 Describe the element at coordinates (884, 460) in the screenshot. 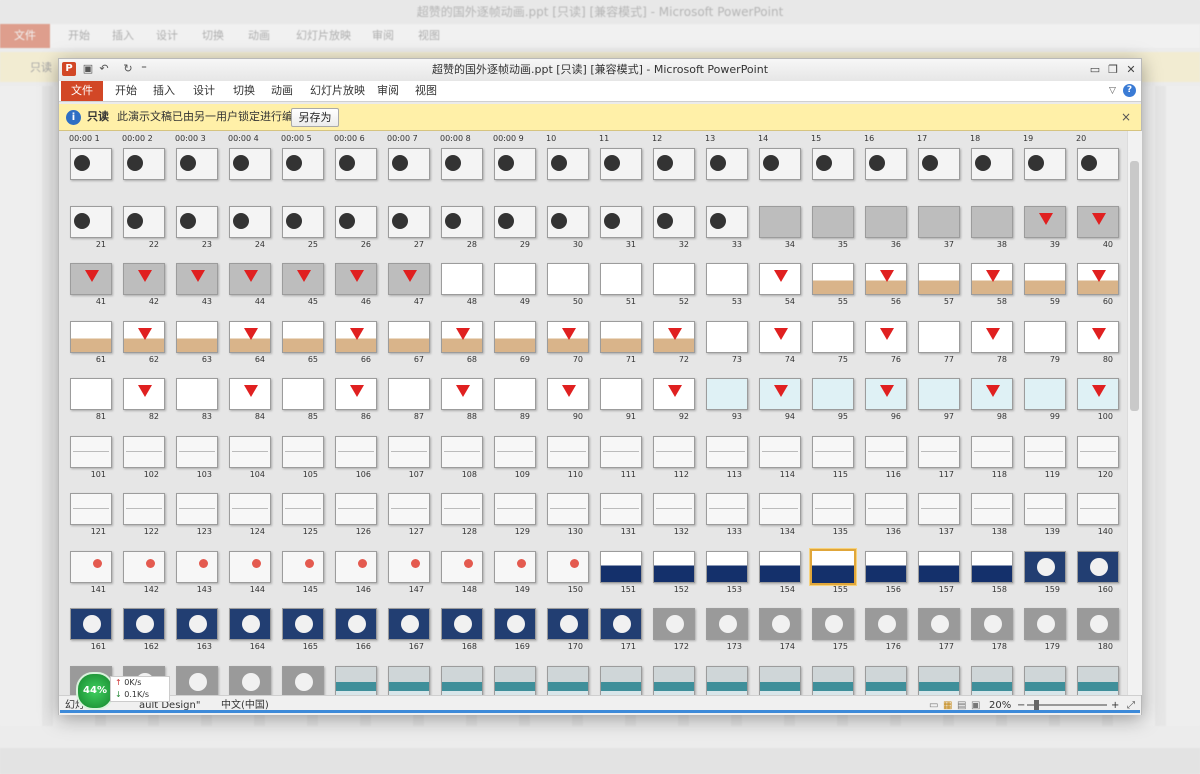

I see `slide-thumbnail: 116` at that location.